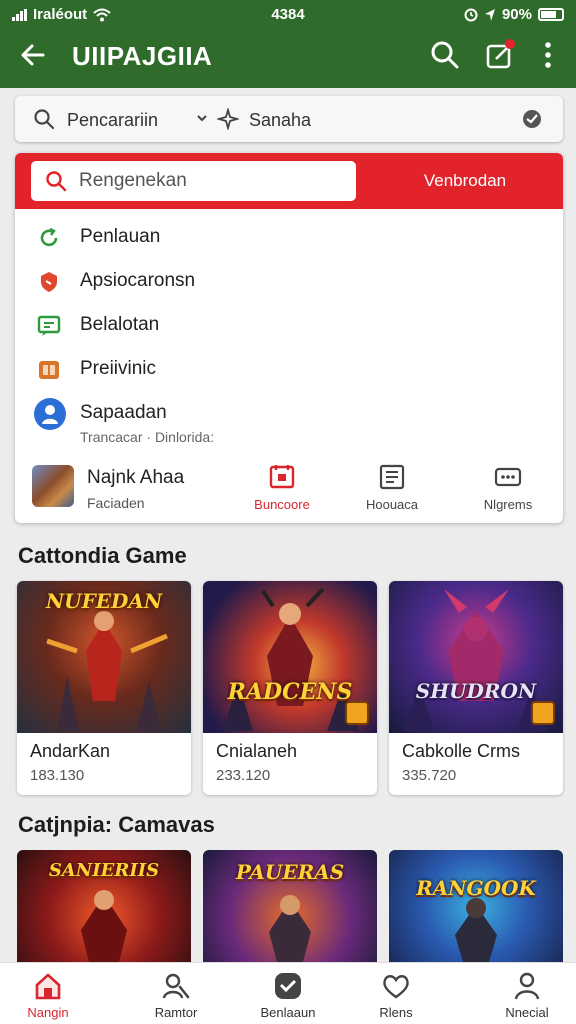 The image size is (576, 1024). I want to click on game-art-title: NUFEDAN, so click(104, 601).